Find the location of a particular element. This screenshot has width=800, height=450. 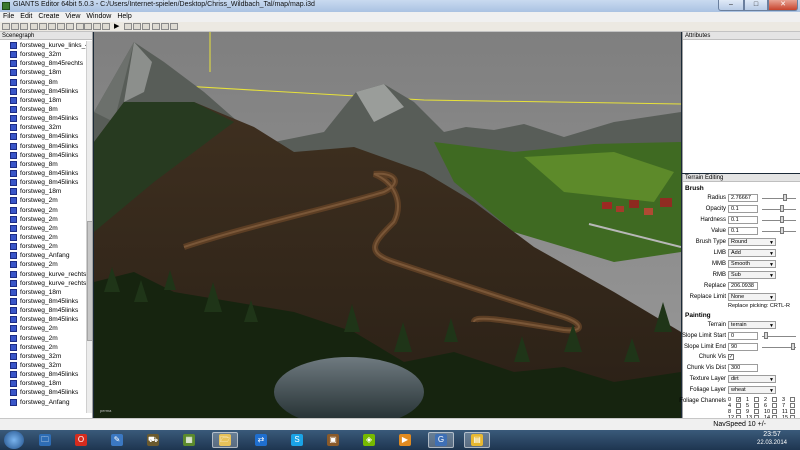

play-icon: ▶ is located at coordinates (118, 26).